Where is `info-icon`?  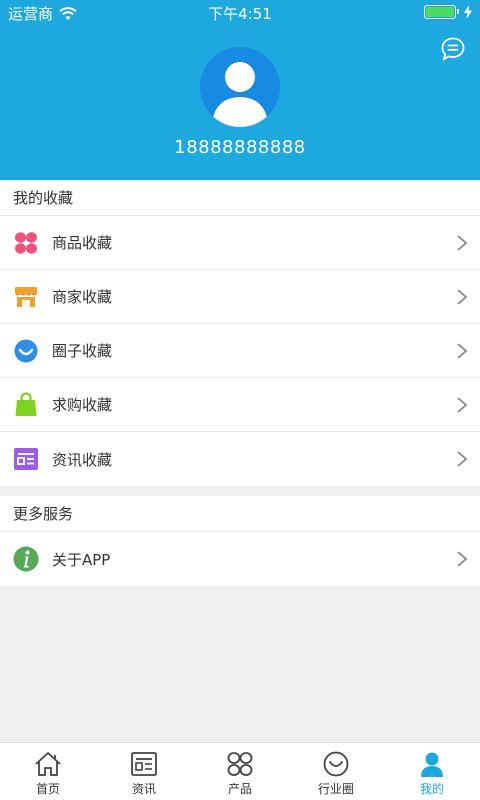
info-icon is located at coordinates (26, 559).